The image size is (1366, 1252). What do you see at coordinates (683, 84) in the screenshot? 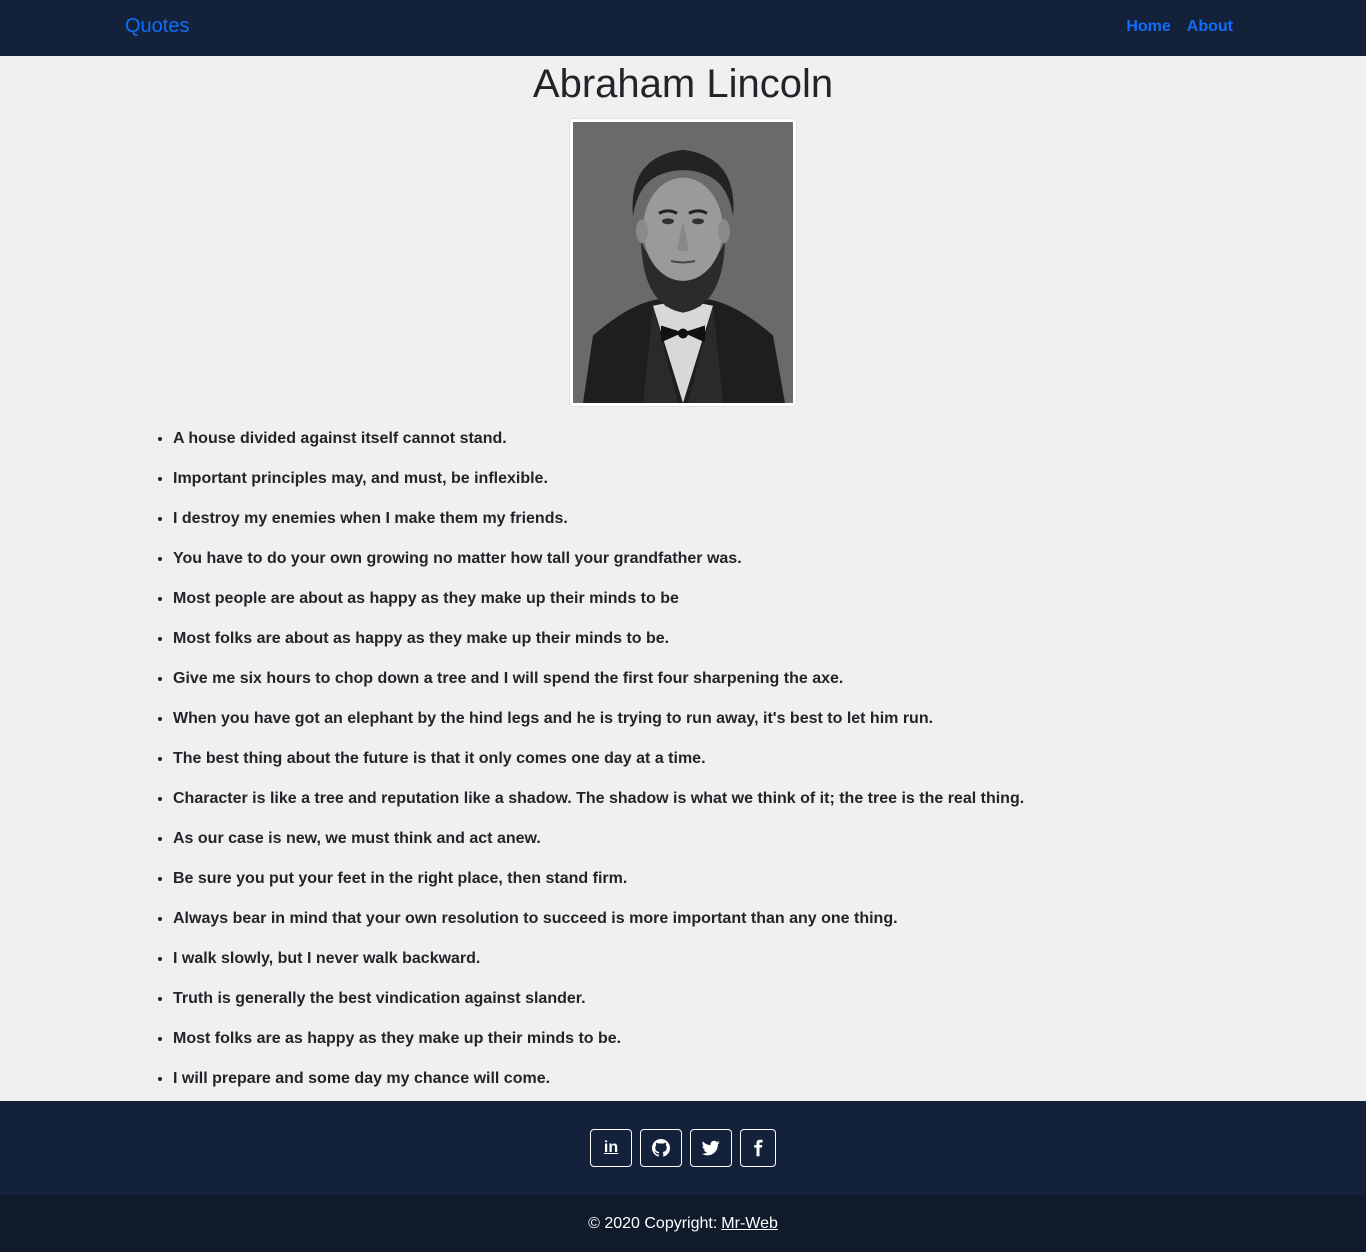
I see `page-title: Abraham Lincoln` at bounding box center [683, 84].